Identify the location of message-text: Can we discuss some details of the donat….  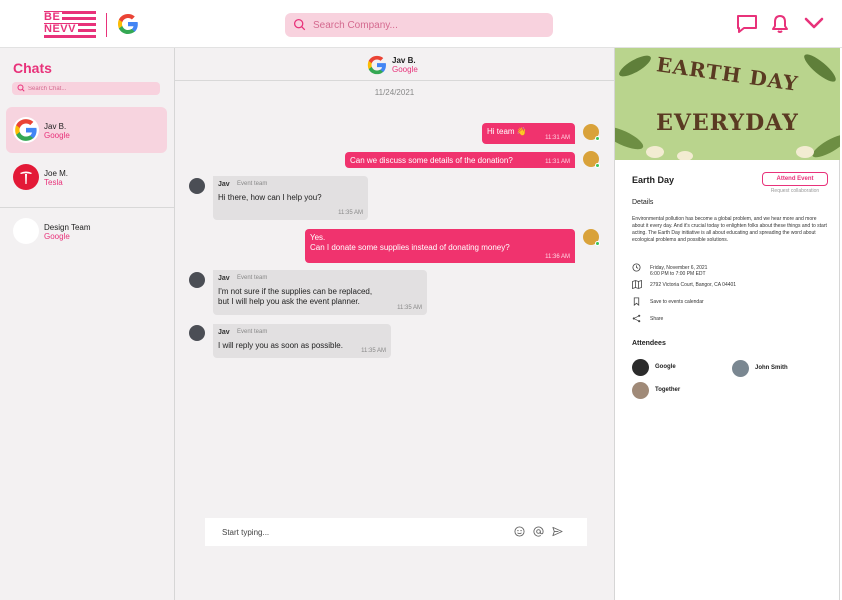
(431, 160).